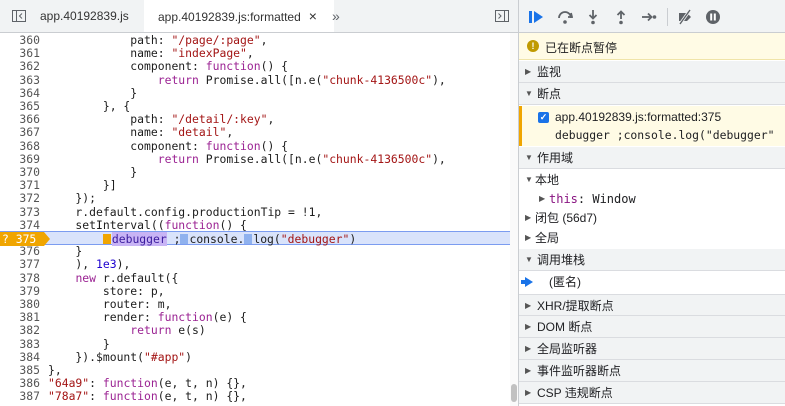 The height and width of the screenshot is (406, 785). I want to click on editor-scrollbar, so click(514, 219).